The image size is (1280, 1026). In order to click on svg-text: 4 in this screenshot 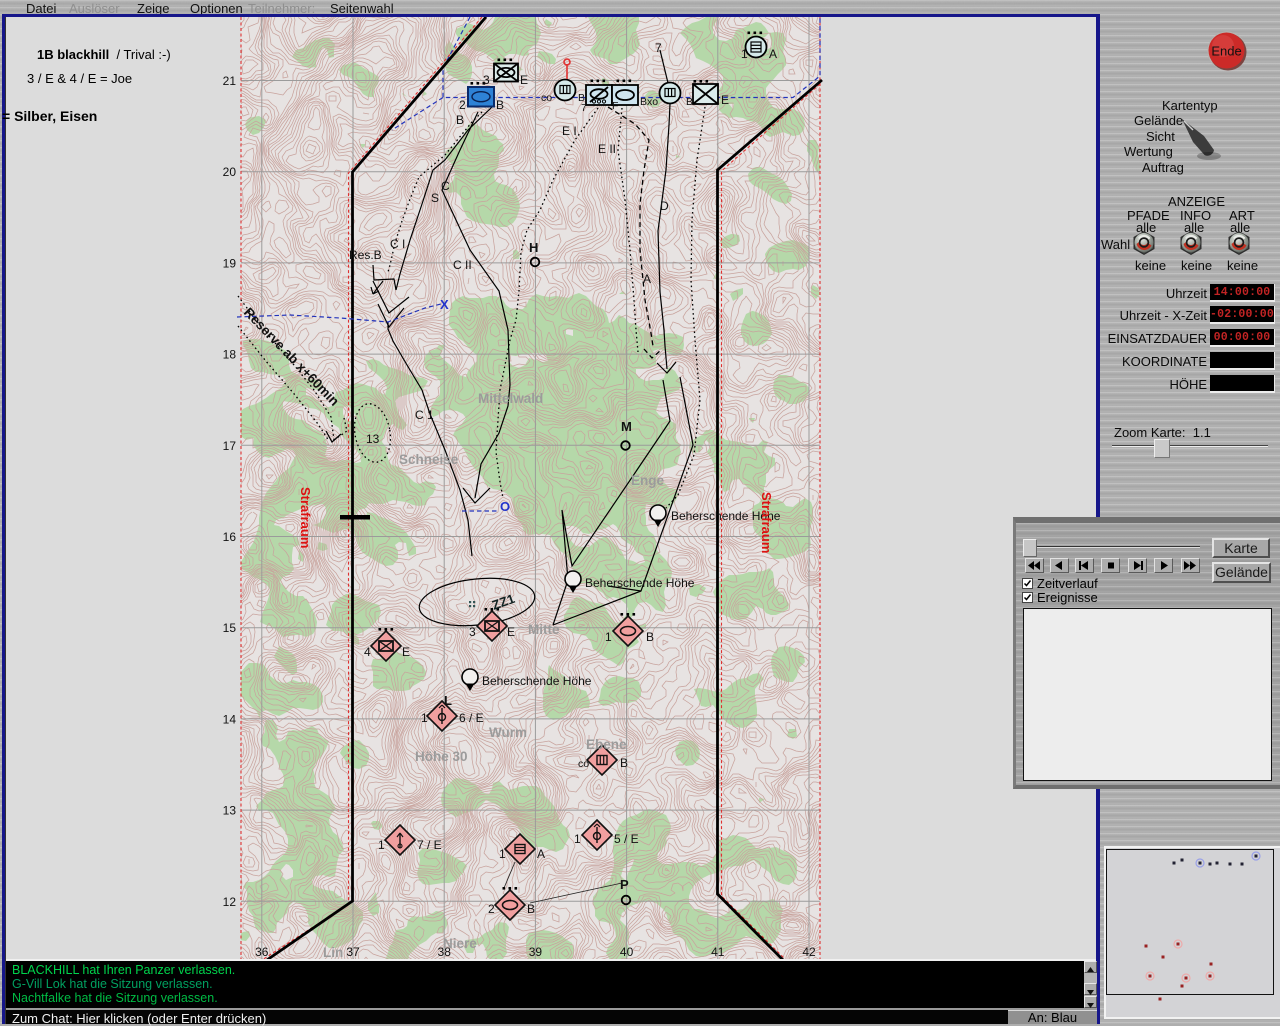, I will do `click(367, 652)`.